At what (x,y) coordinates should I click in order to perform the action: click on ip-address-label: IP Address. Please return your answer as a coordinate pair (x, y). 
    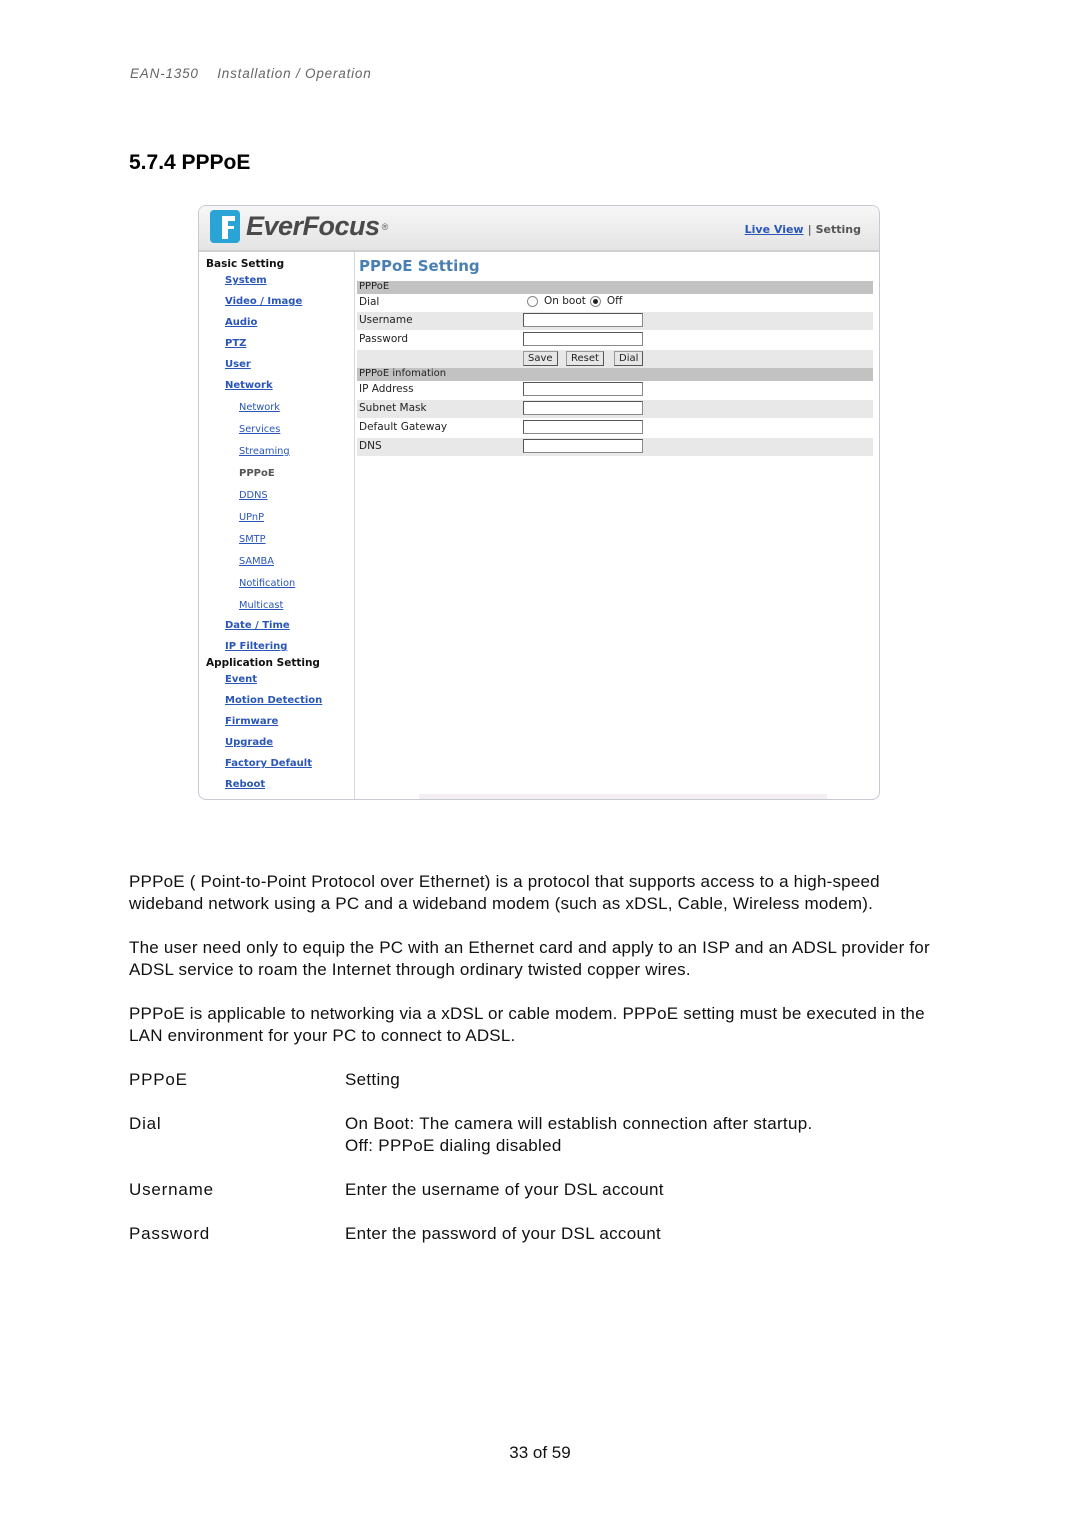
    Looking at the image, I should click on (386, 389).